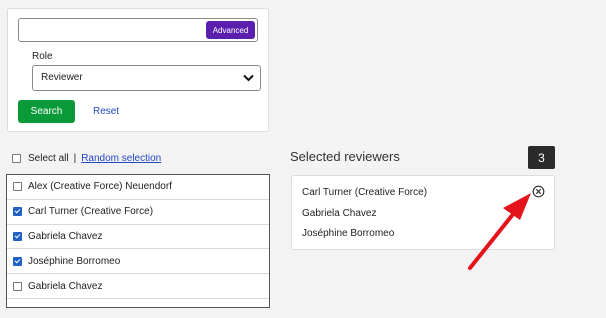 The height and width of the screenshot is (318, 606). What do you see at coordinates (230, 30) in the screenshot?
I see `advanced-button: Advanced` at bounding box center [230, 30].